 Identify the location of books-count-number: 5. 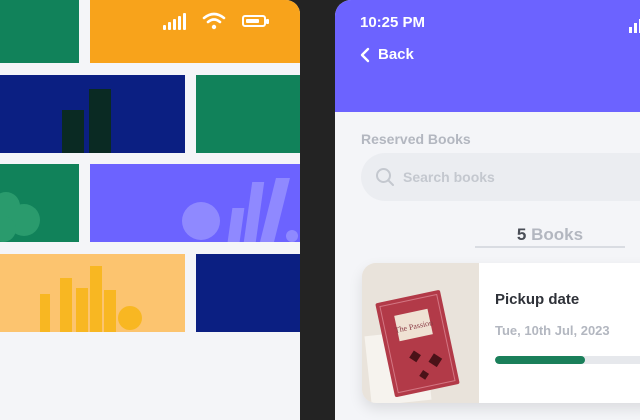
(521, 234).